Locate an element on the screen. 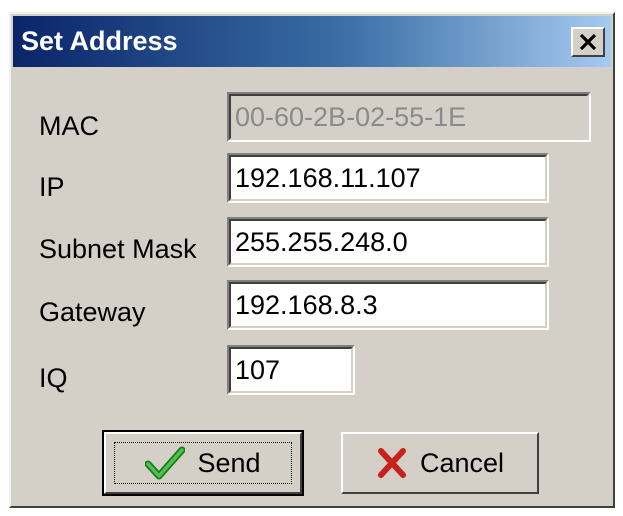 The image size is (623, 516). gateway-field is located at coordinates (388, 305).